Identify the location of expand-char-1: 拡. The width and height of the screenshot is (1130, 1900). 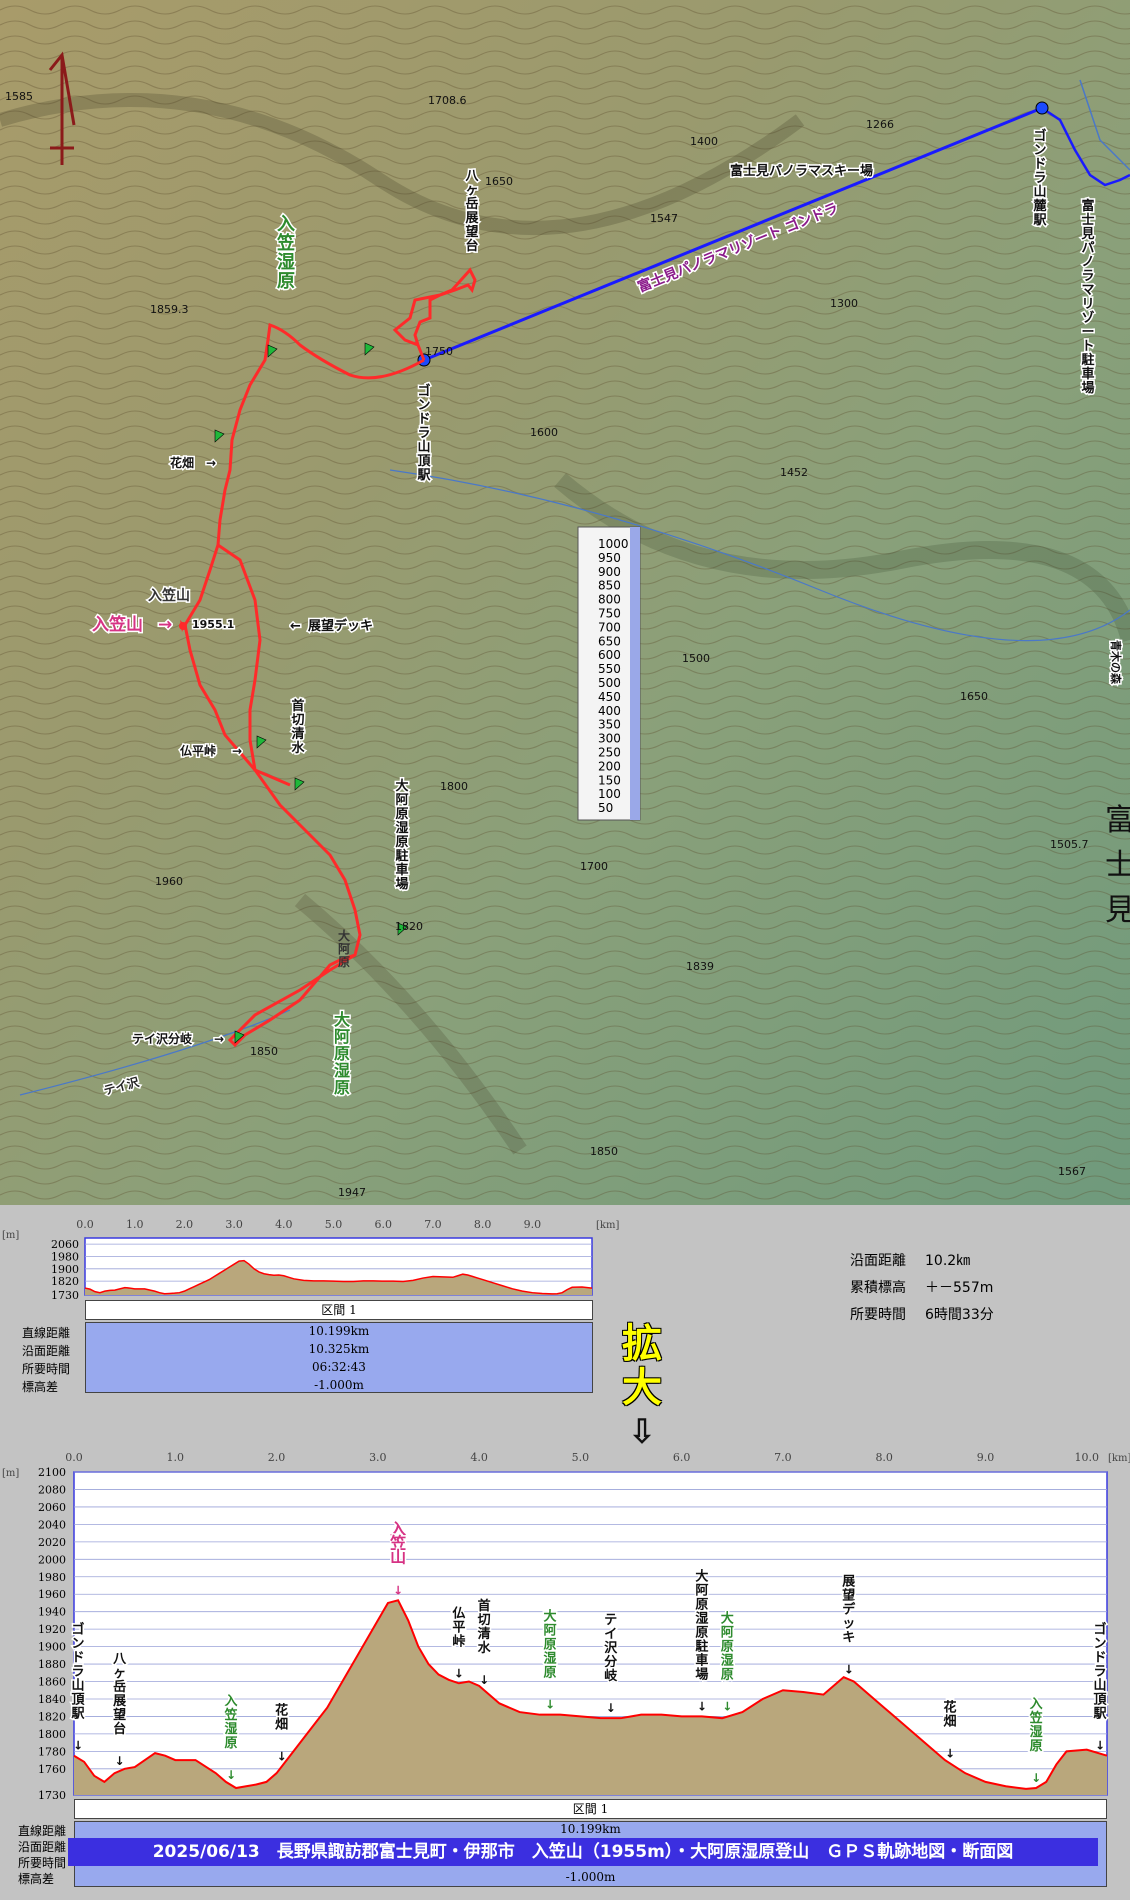
(642, 1344).